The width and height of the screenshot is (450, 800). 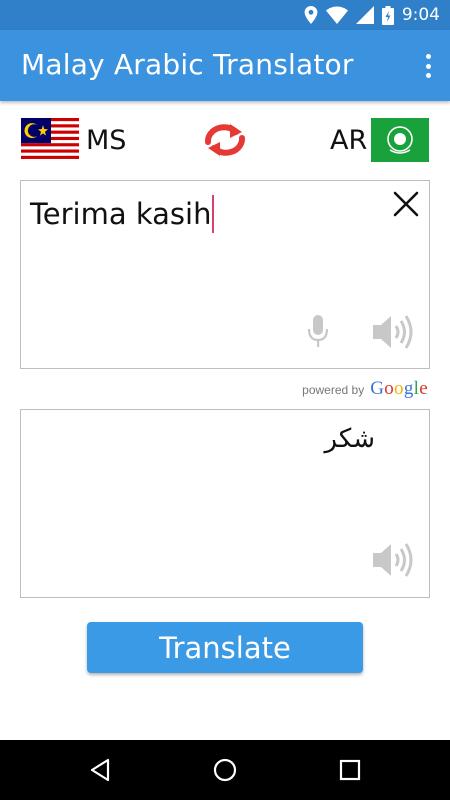 I want to click on source-text: Terima kasih, so click(x=121, y=214).